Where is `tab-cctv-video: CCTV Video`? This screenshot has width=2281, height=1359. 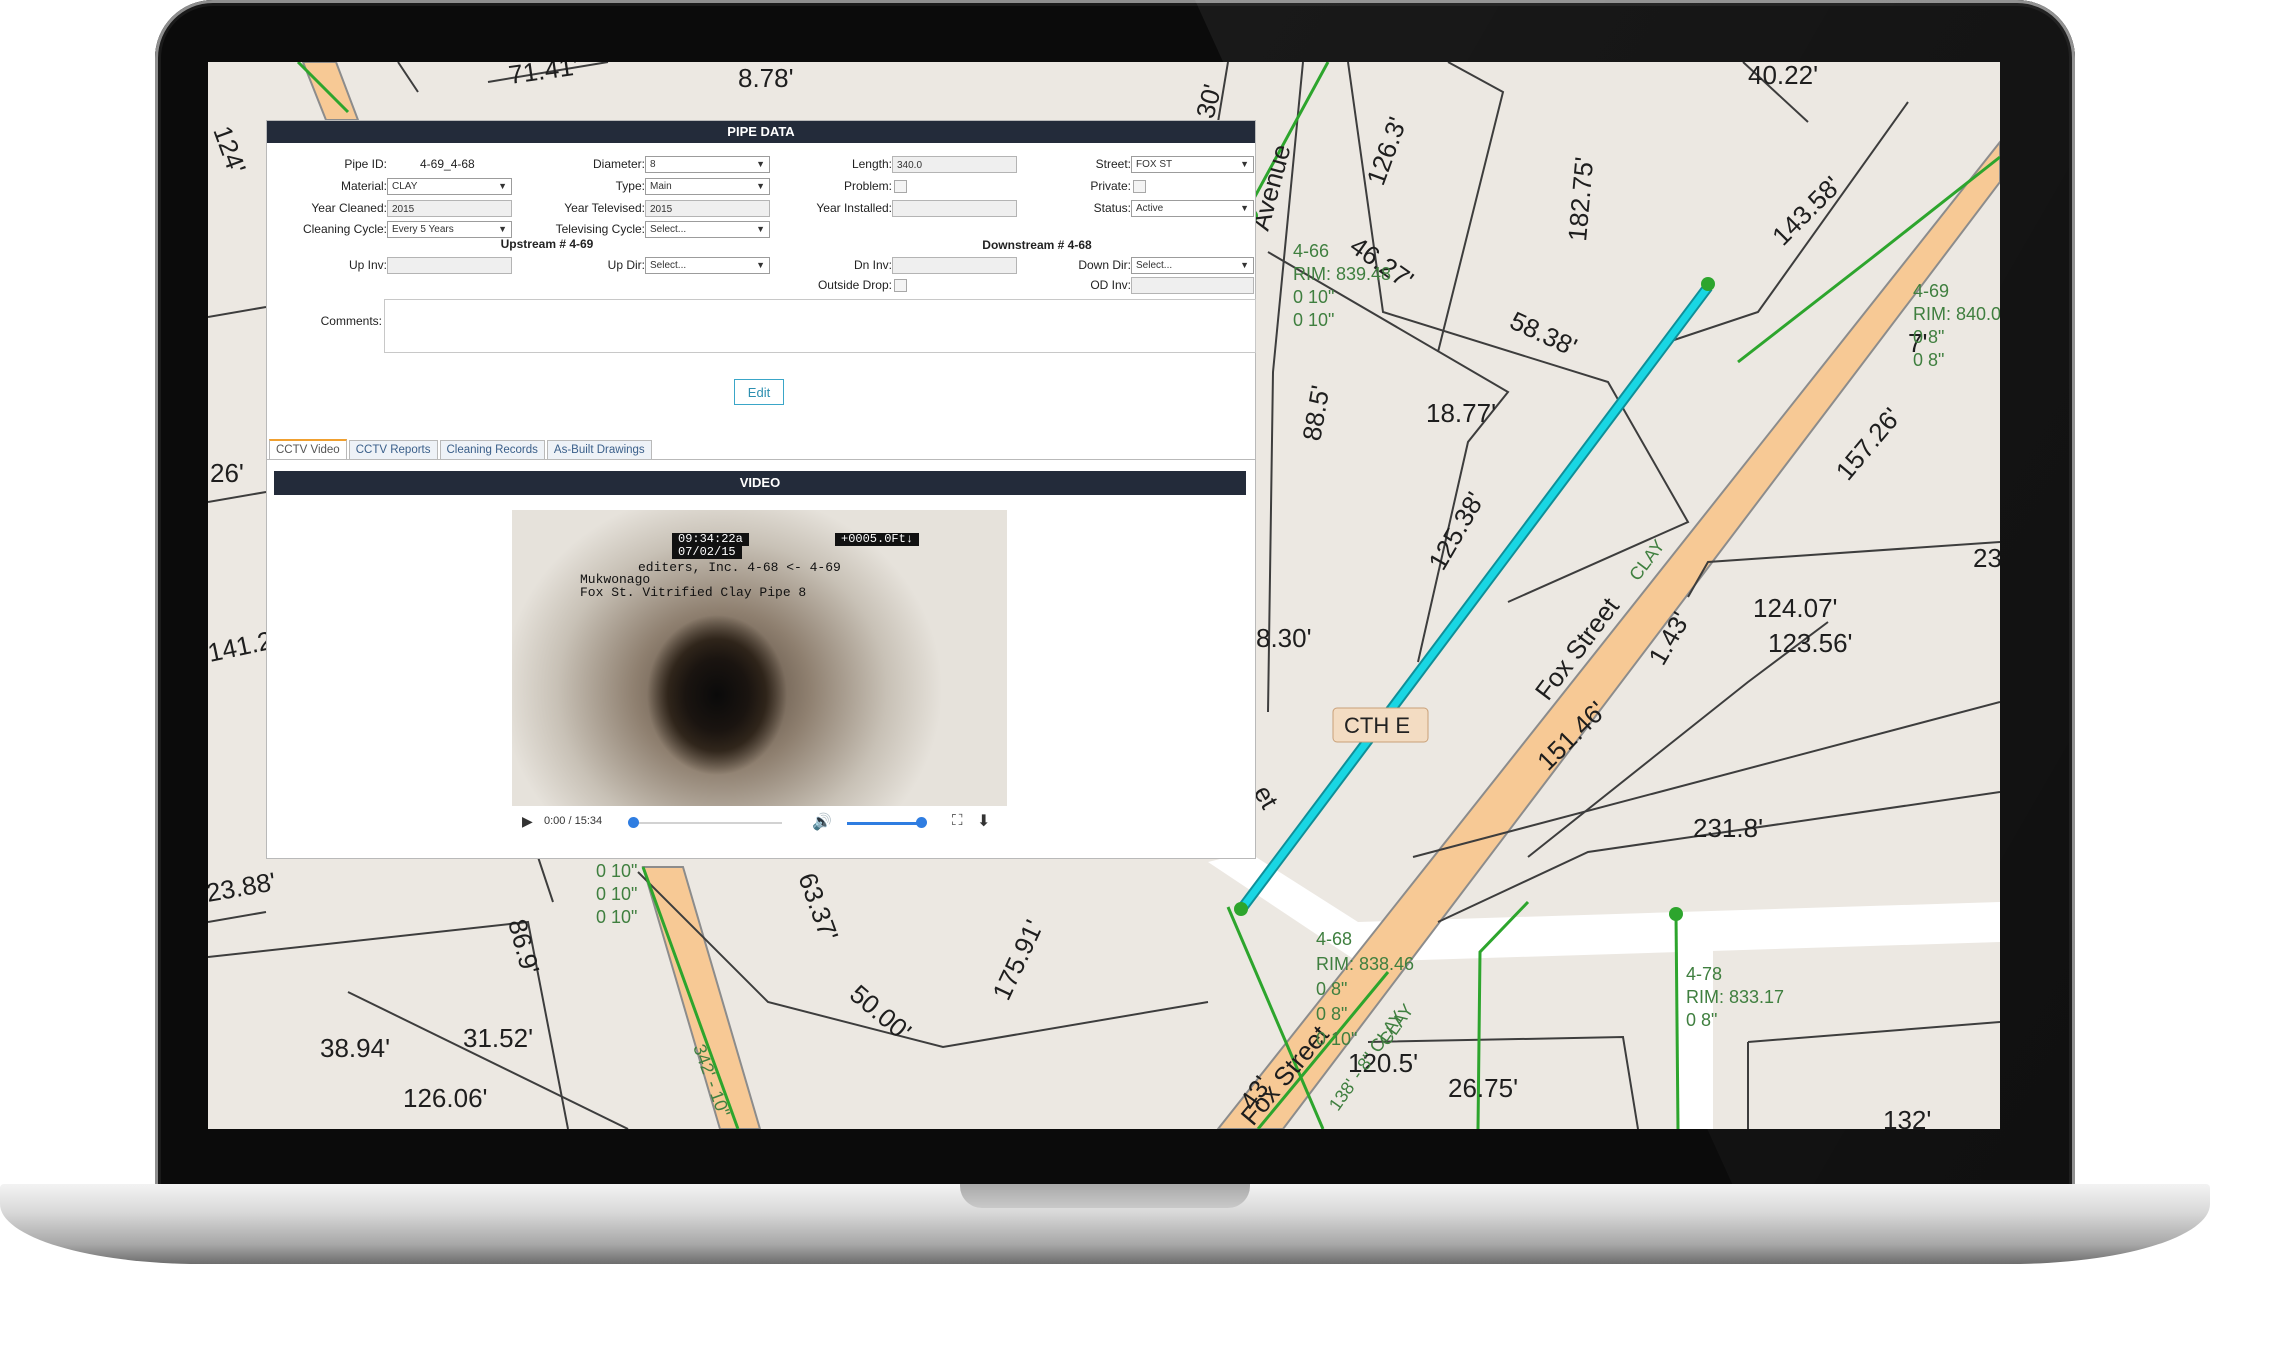
tab-cctv-video: CCTV Video is located at coordinates (308, 449).